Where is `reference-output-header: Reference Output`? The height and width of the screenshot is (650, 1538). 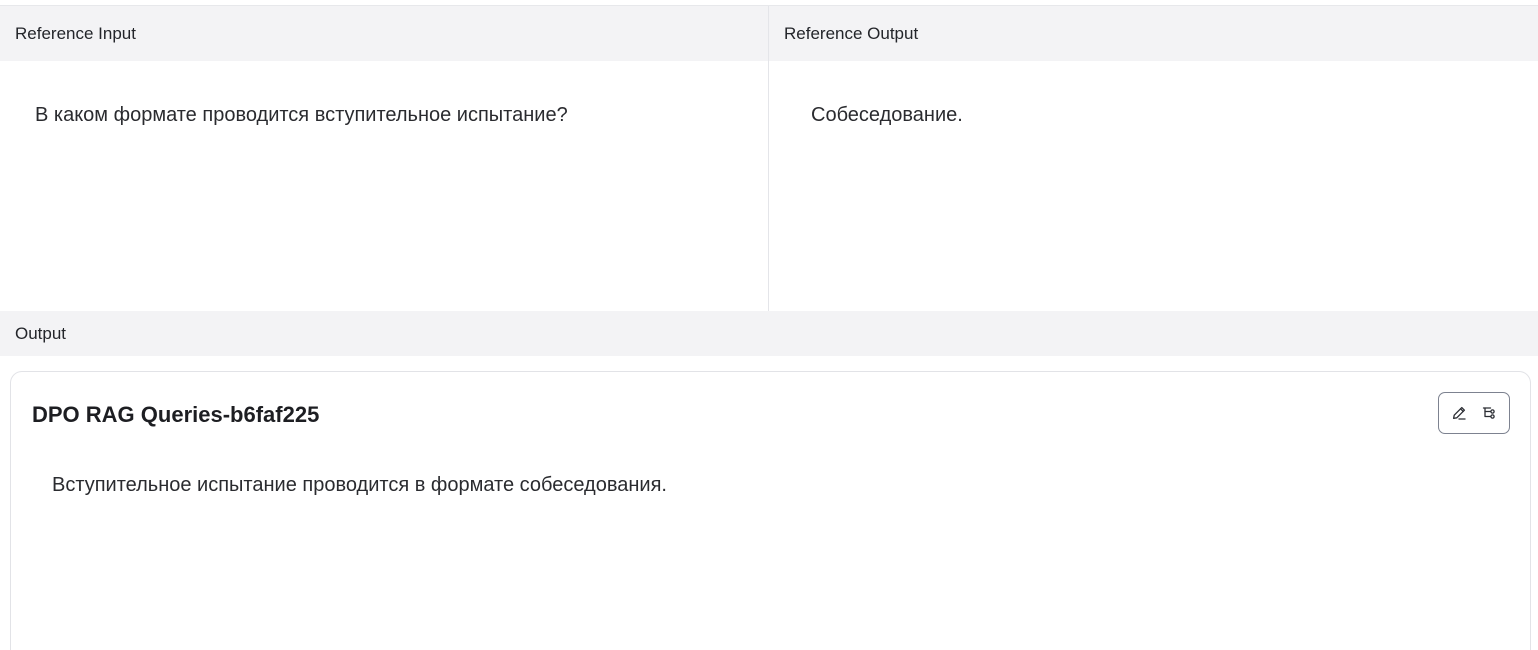
reference-output-header: Reference Output is located at coordinates (1153, 33).